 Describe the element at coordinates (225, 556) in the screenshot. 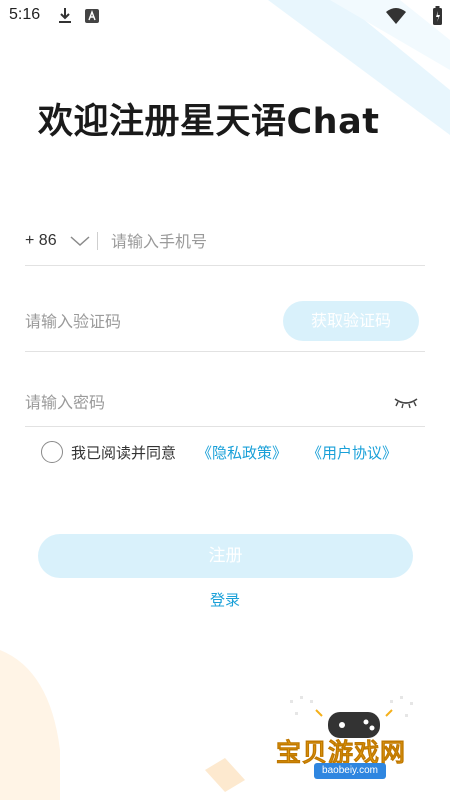

I see `register-button: 注册` at that location.